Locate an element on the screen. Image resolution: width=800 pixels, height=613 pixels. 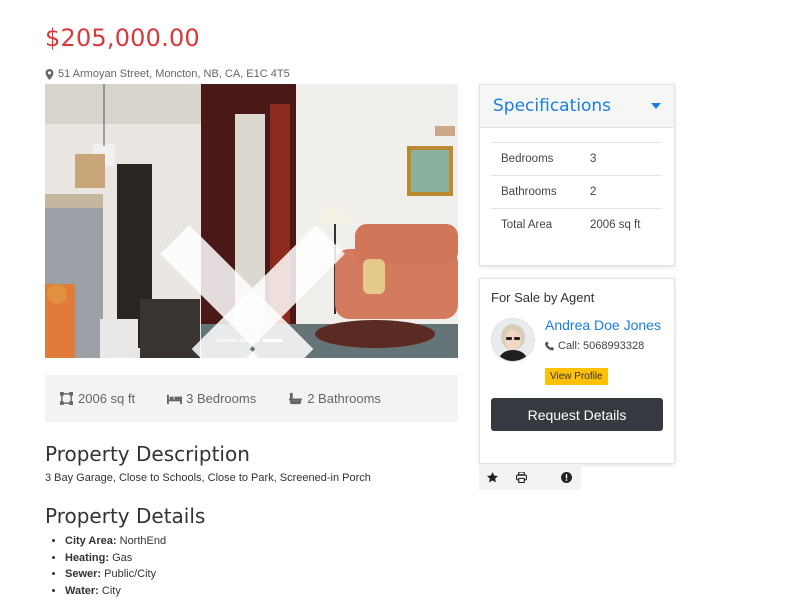
agent-phone: Call: 5068993328 is located at coordinates (594, 346).